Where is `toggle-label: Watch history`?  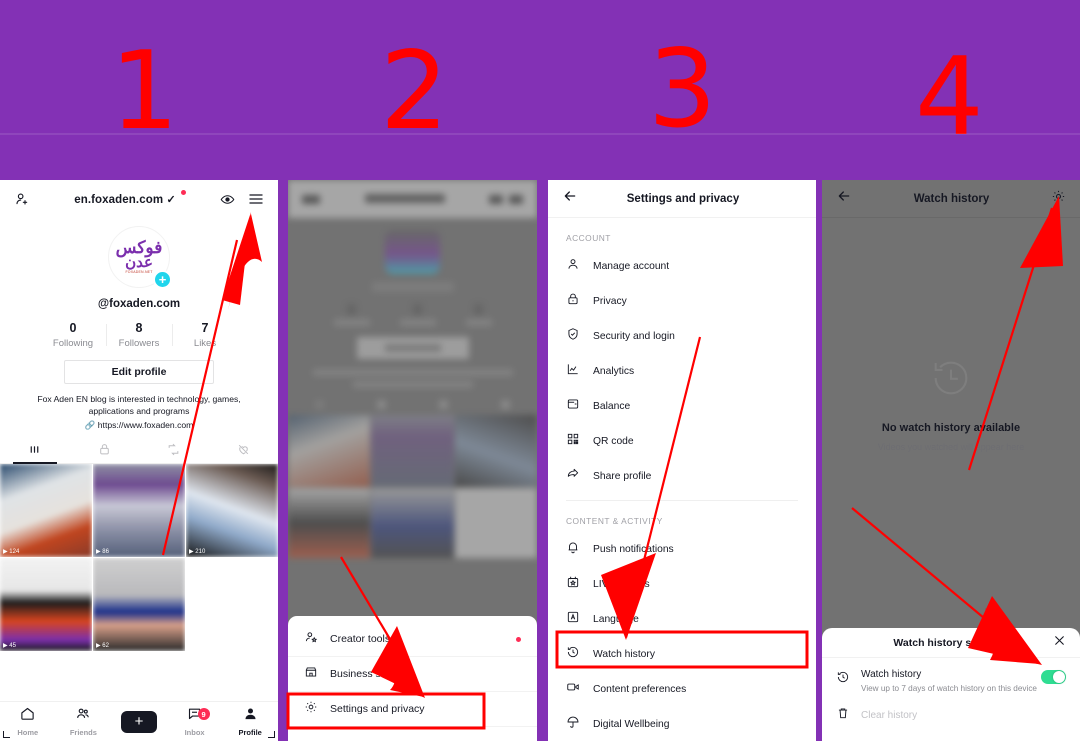
toggle-label: Watch history is located at coordinates (891, 674).